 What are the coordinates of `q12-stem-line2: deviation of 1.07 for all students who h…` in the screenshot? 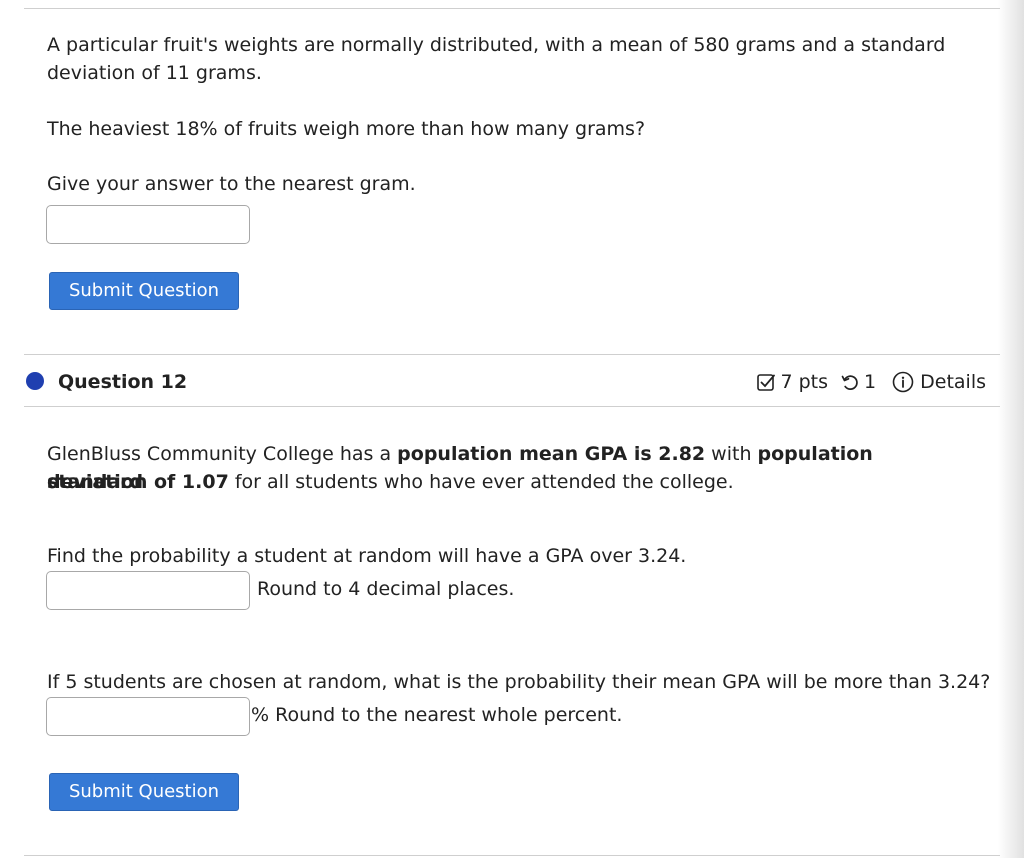 It's located at (390, 482).